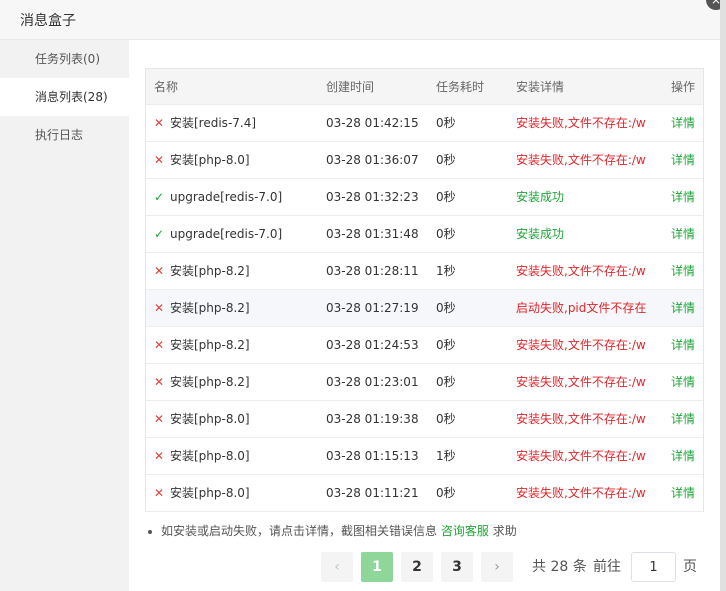 The image size is (726, 591). Describe the element at coordinates (372, 197) in the screenshot. I see `created-time-cell: 03-28 01:32:23` at that location.